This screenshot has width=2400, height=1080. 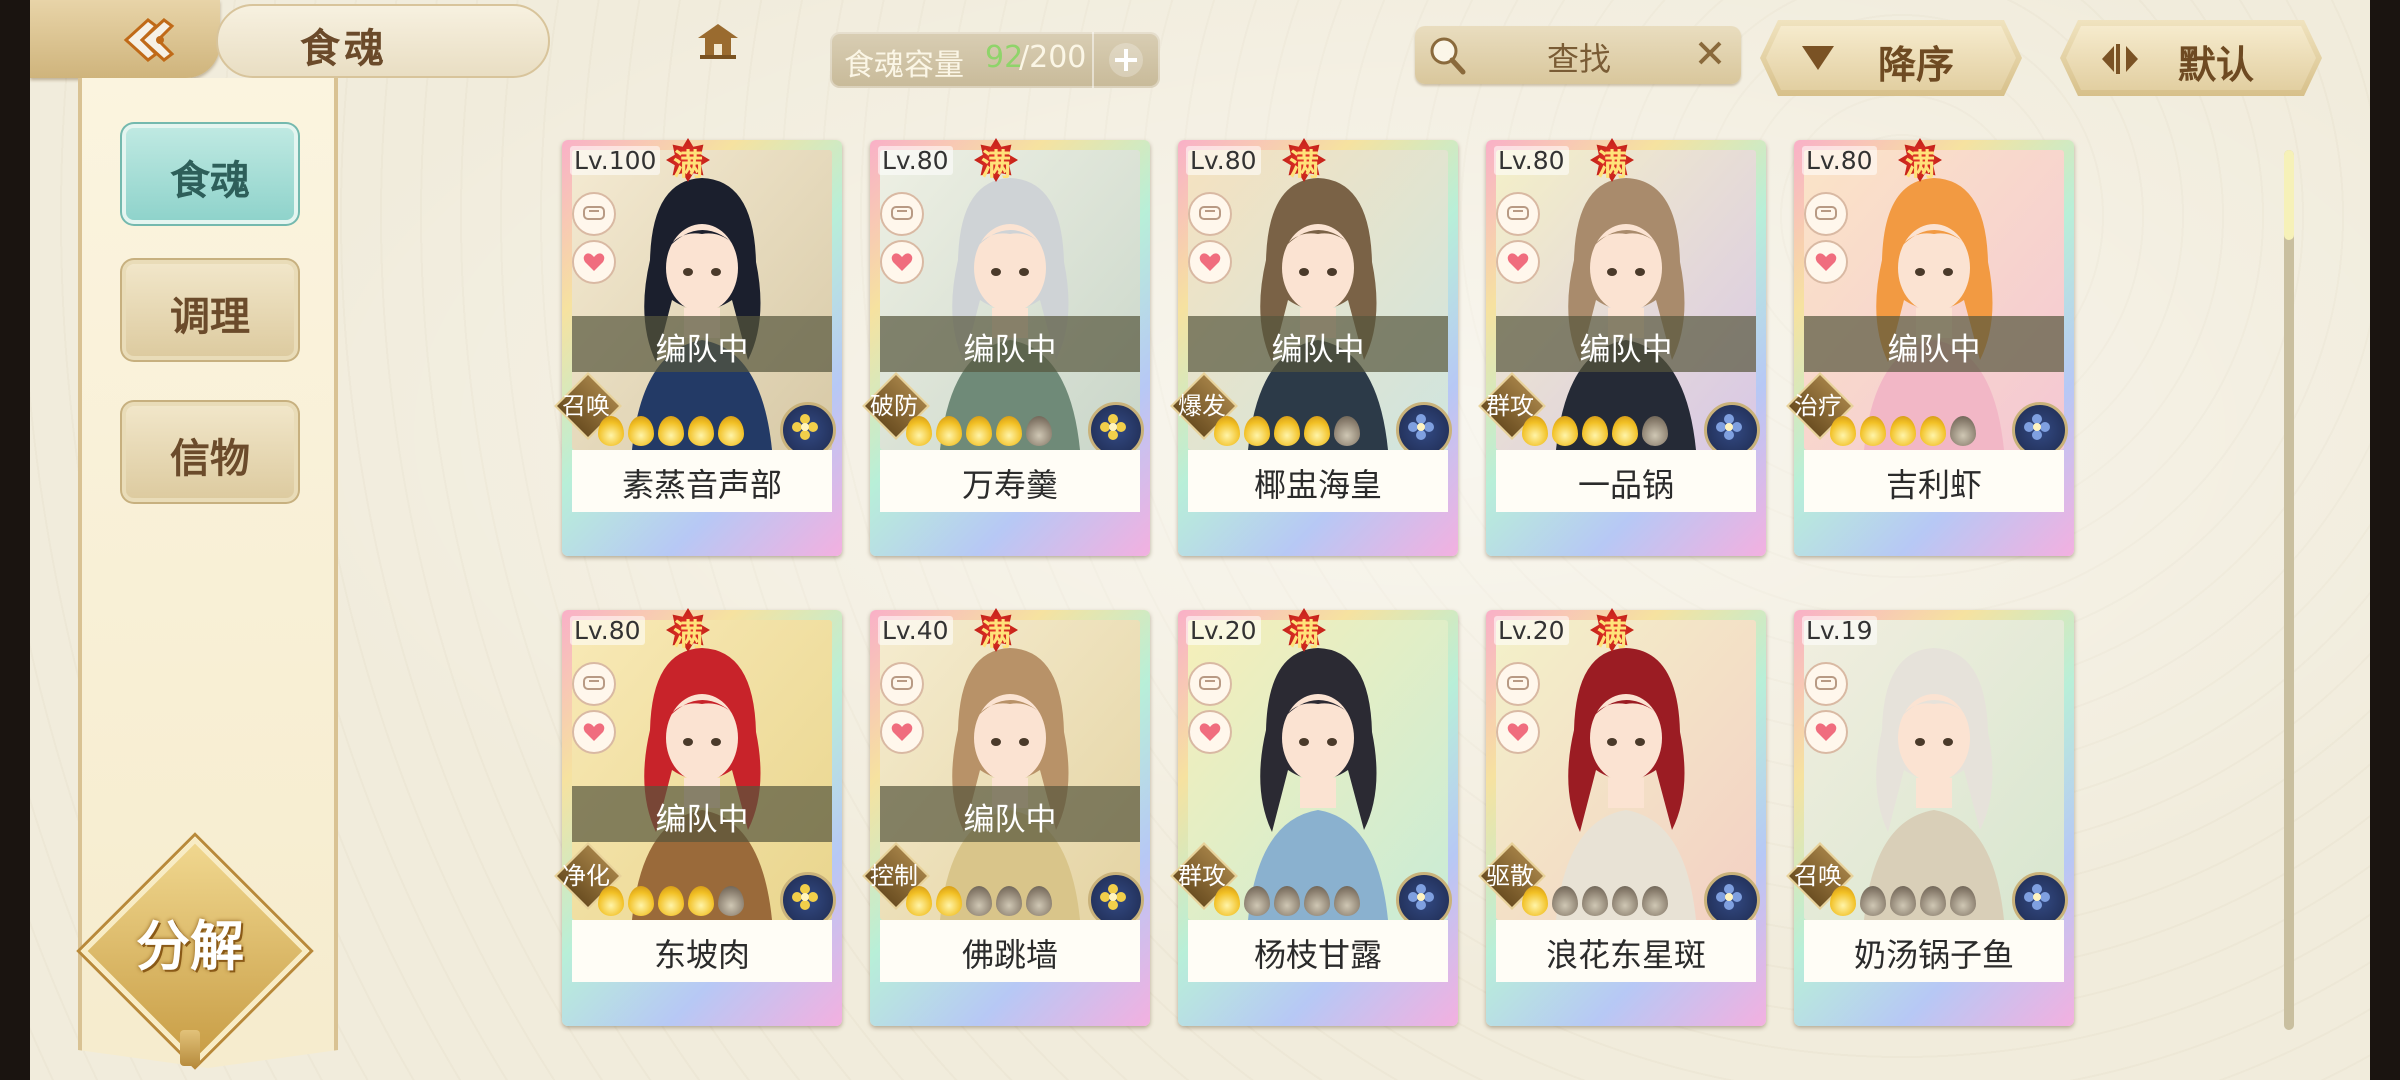 I want to click on back-button, so click(x=125, y=39).